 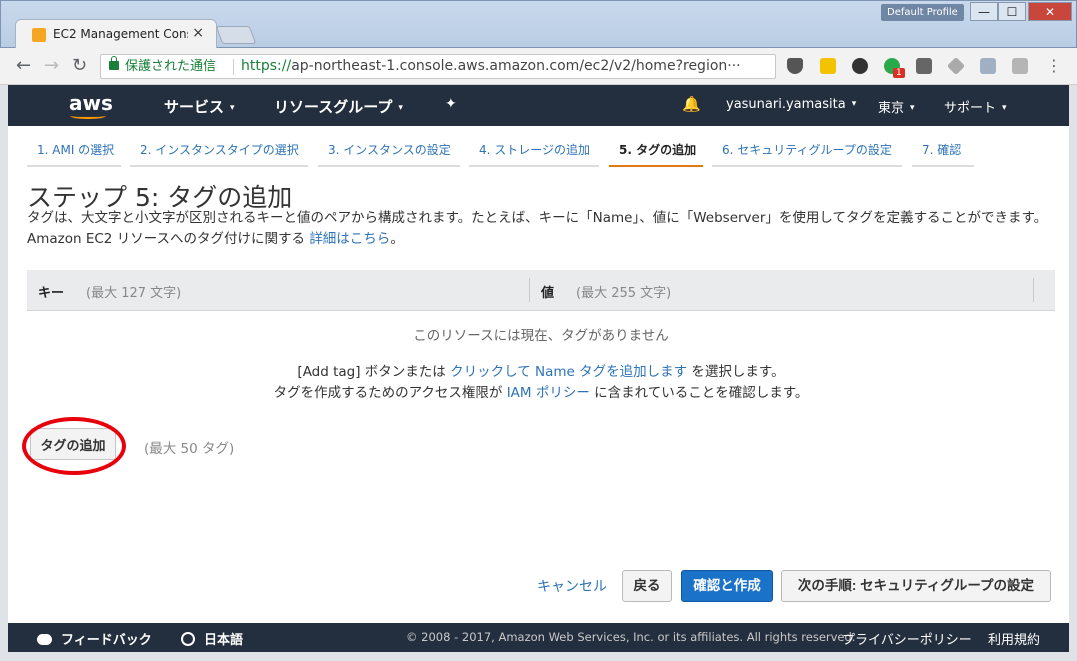 I want to click on privacy-policy-link: プライバシーポリシー, so click(x=907, y=638).